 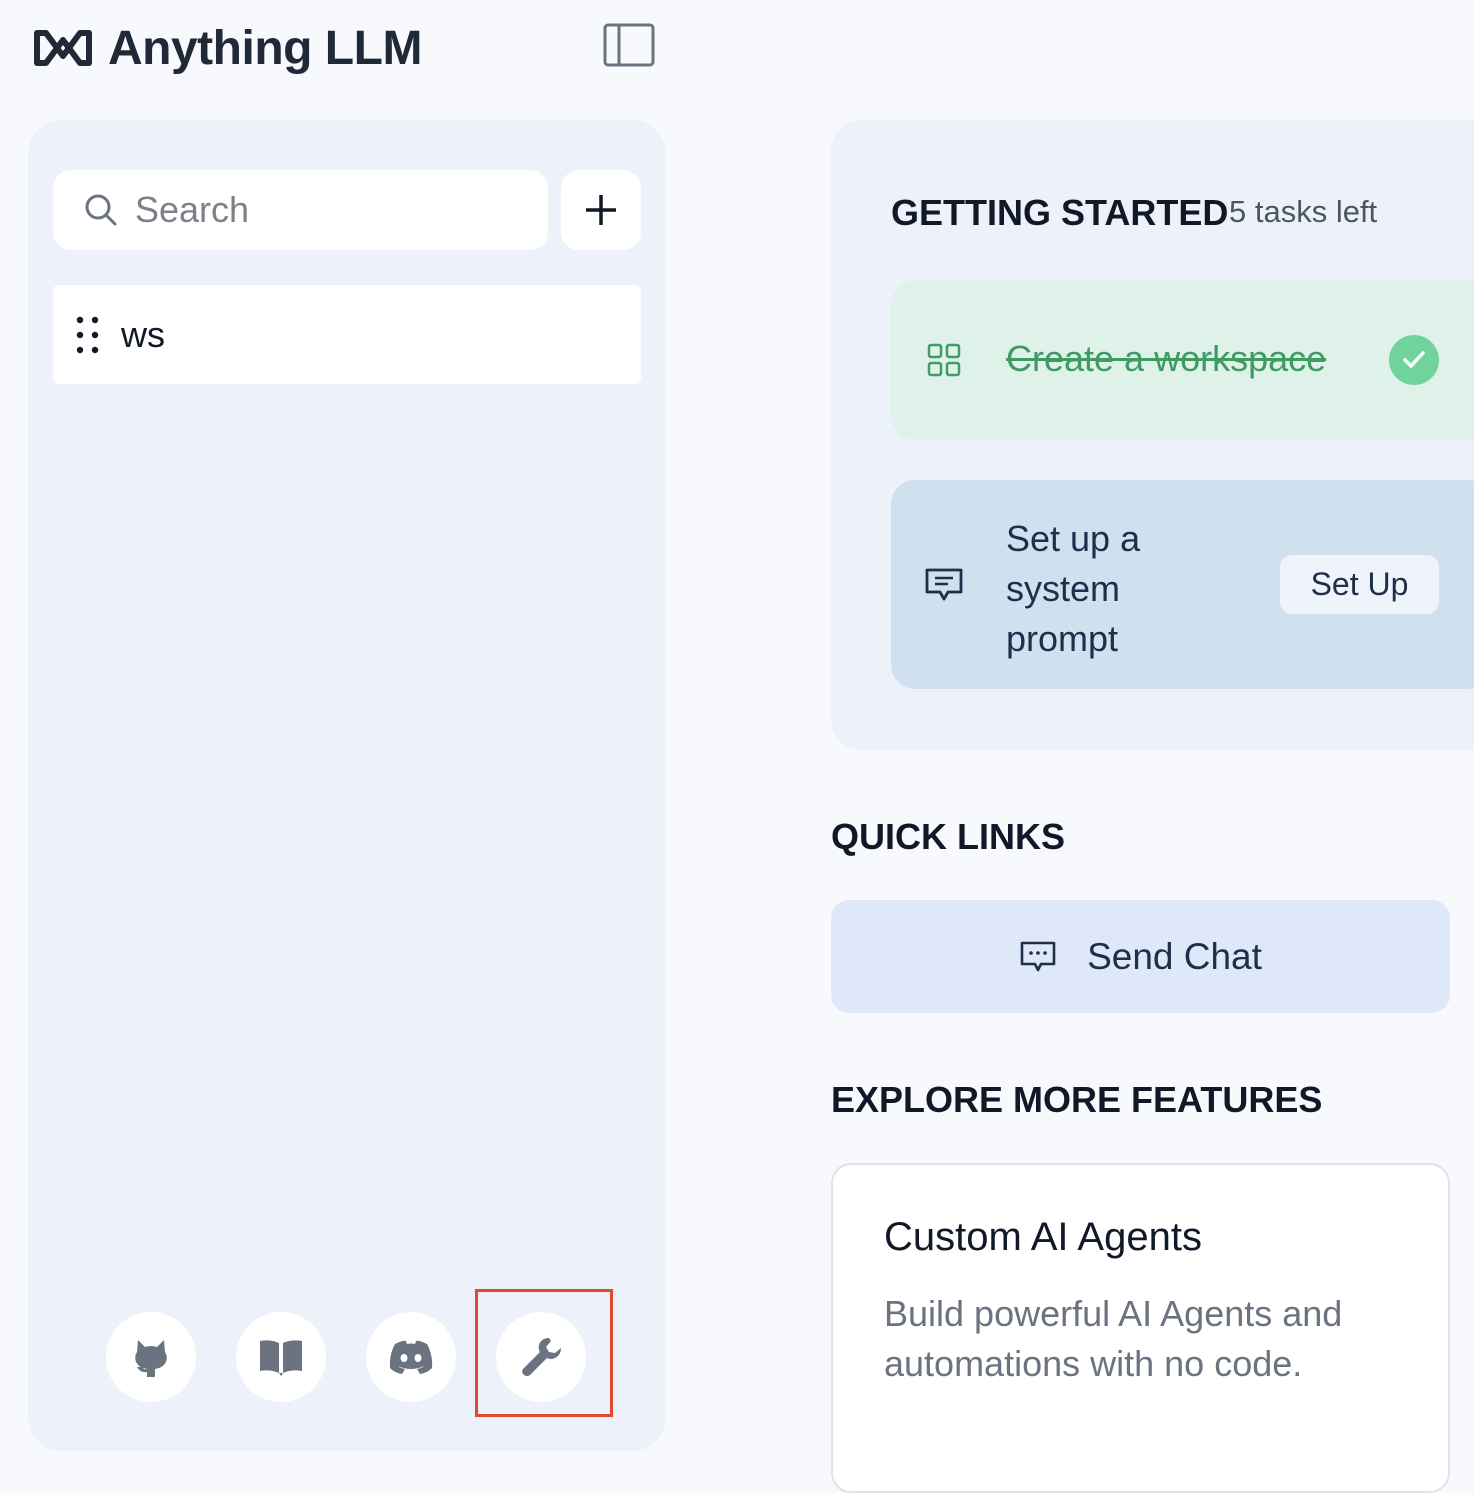 What do you see at coordinates (347, 334) in the screenshot?
I see `workspace-item: ws` at bounding box center [347, 334].